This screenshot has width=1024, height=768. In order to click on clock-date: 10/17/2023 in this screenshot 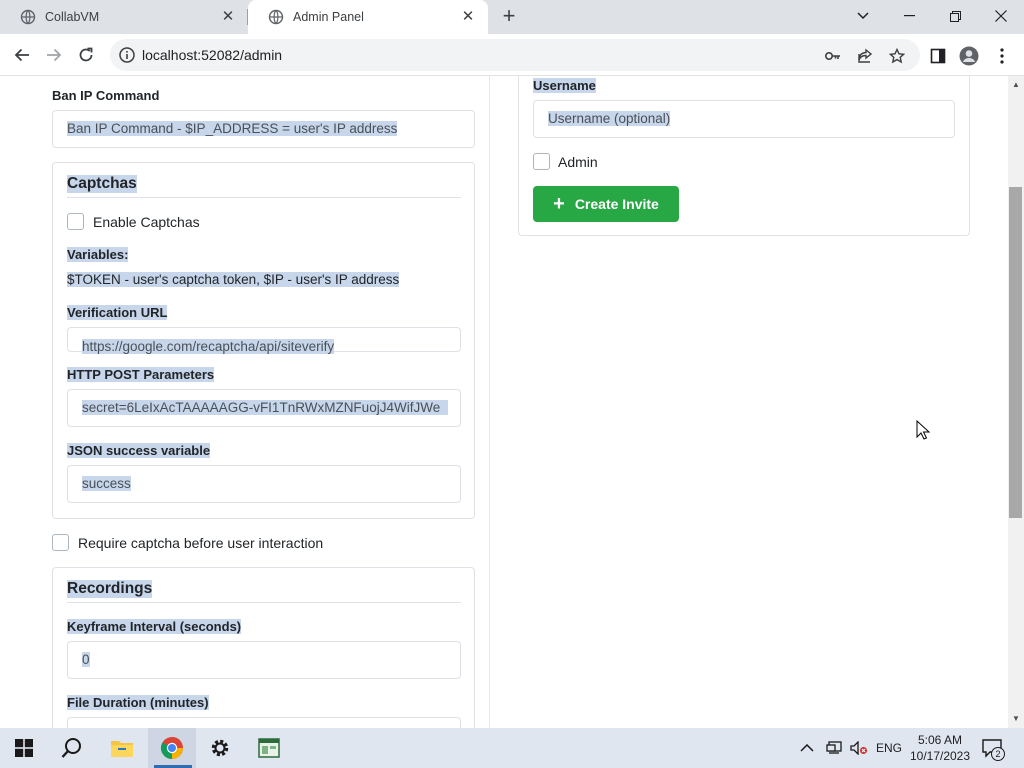, I will do `click(940, 756)`.